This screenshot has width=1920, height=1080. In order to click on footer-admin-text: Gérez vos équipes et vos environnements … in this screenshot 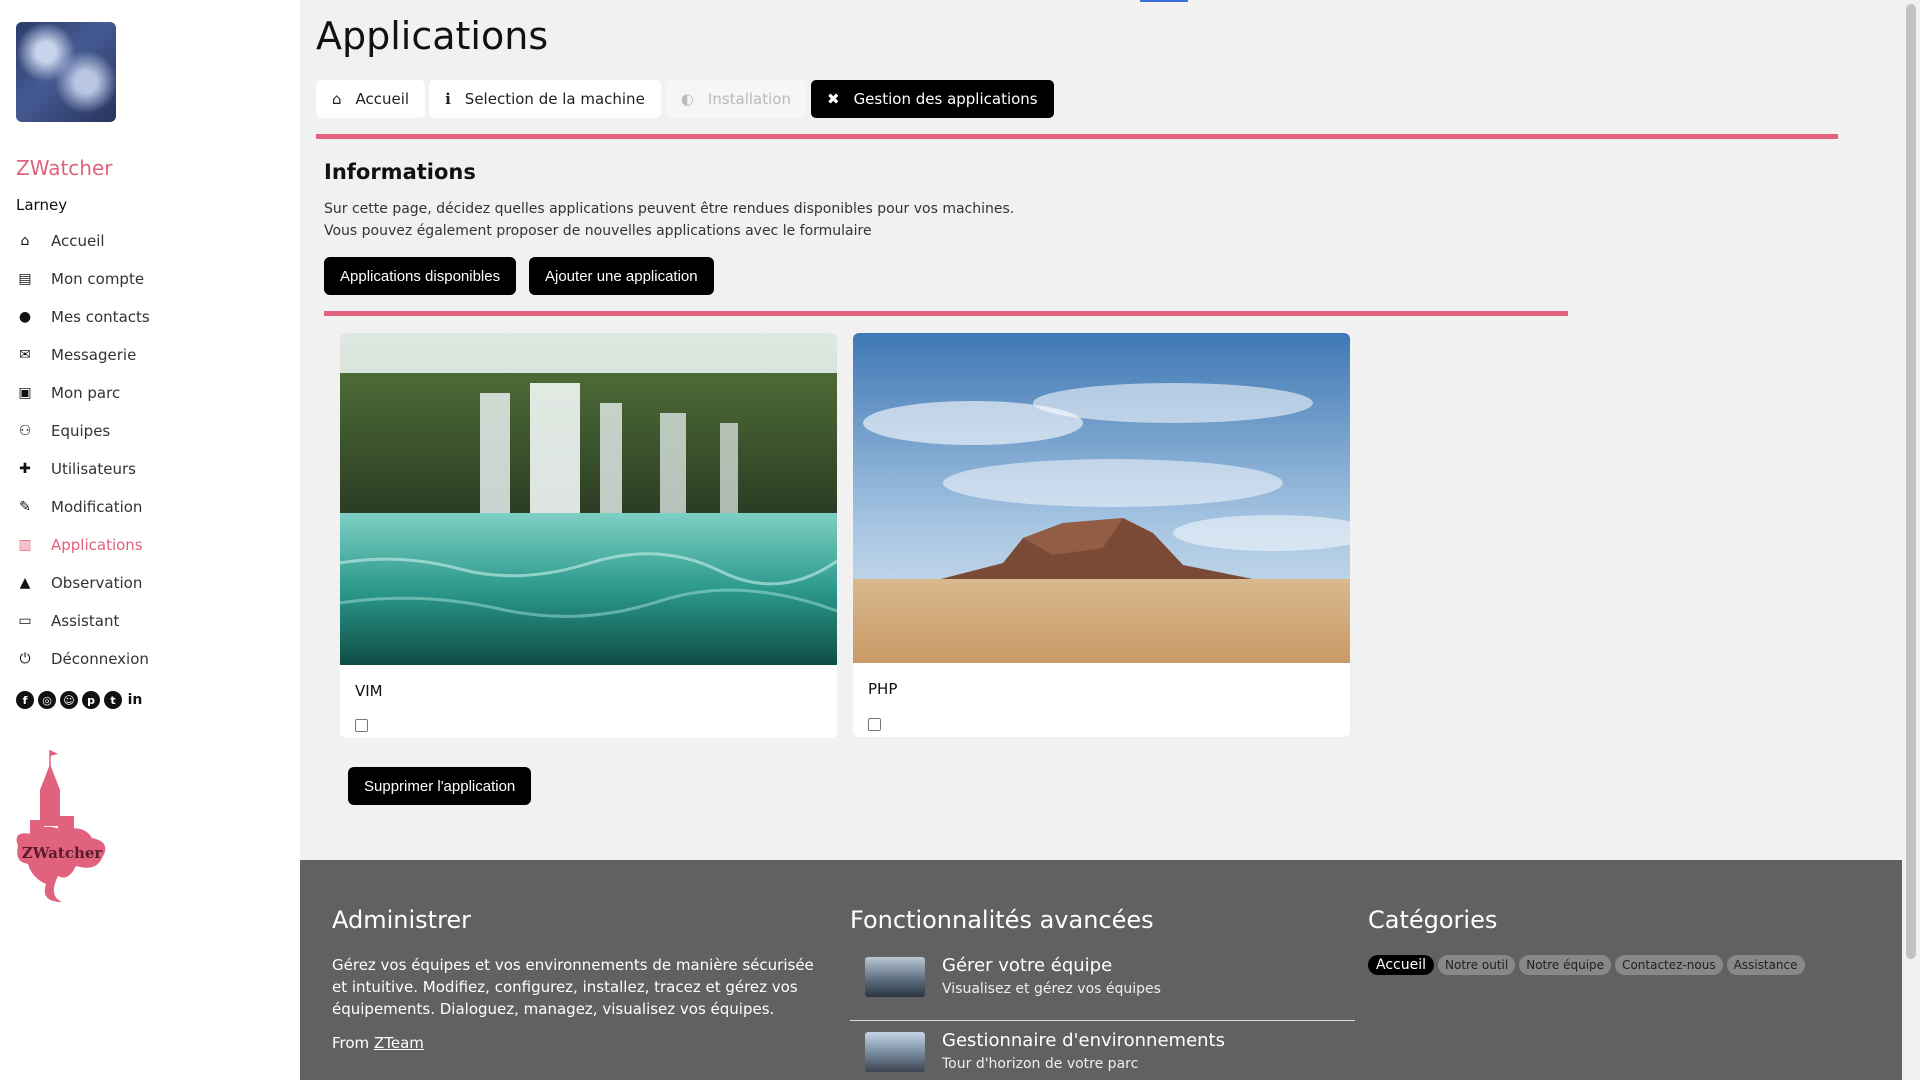, I will do `click(573, 987)`.